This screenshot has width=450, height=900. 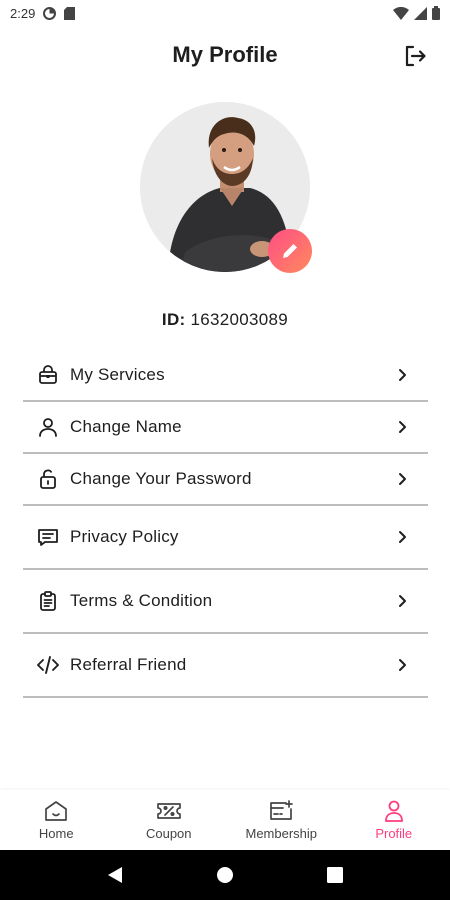 What do you see at coordinates (48, 537) in the screenshot?
I see `message-icon` at bounding box center [48, 537].